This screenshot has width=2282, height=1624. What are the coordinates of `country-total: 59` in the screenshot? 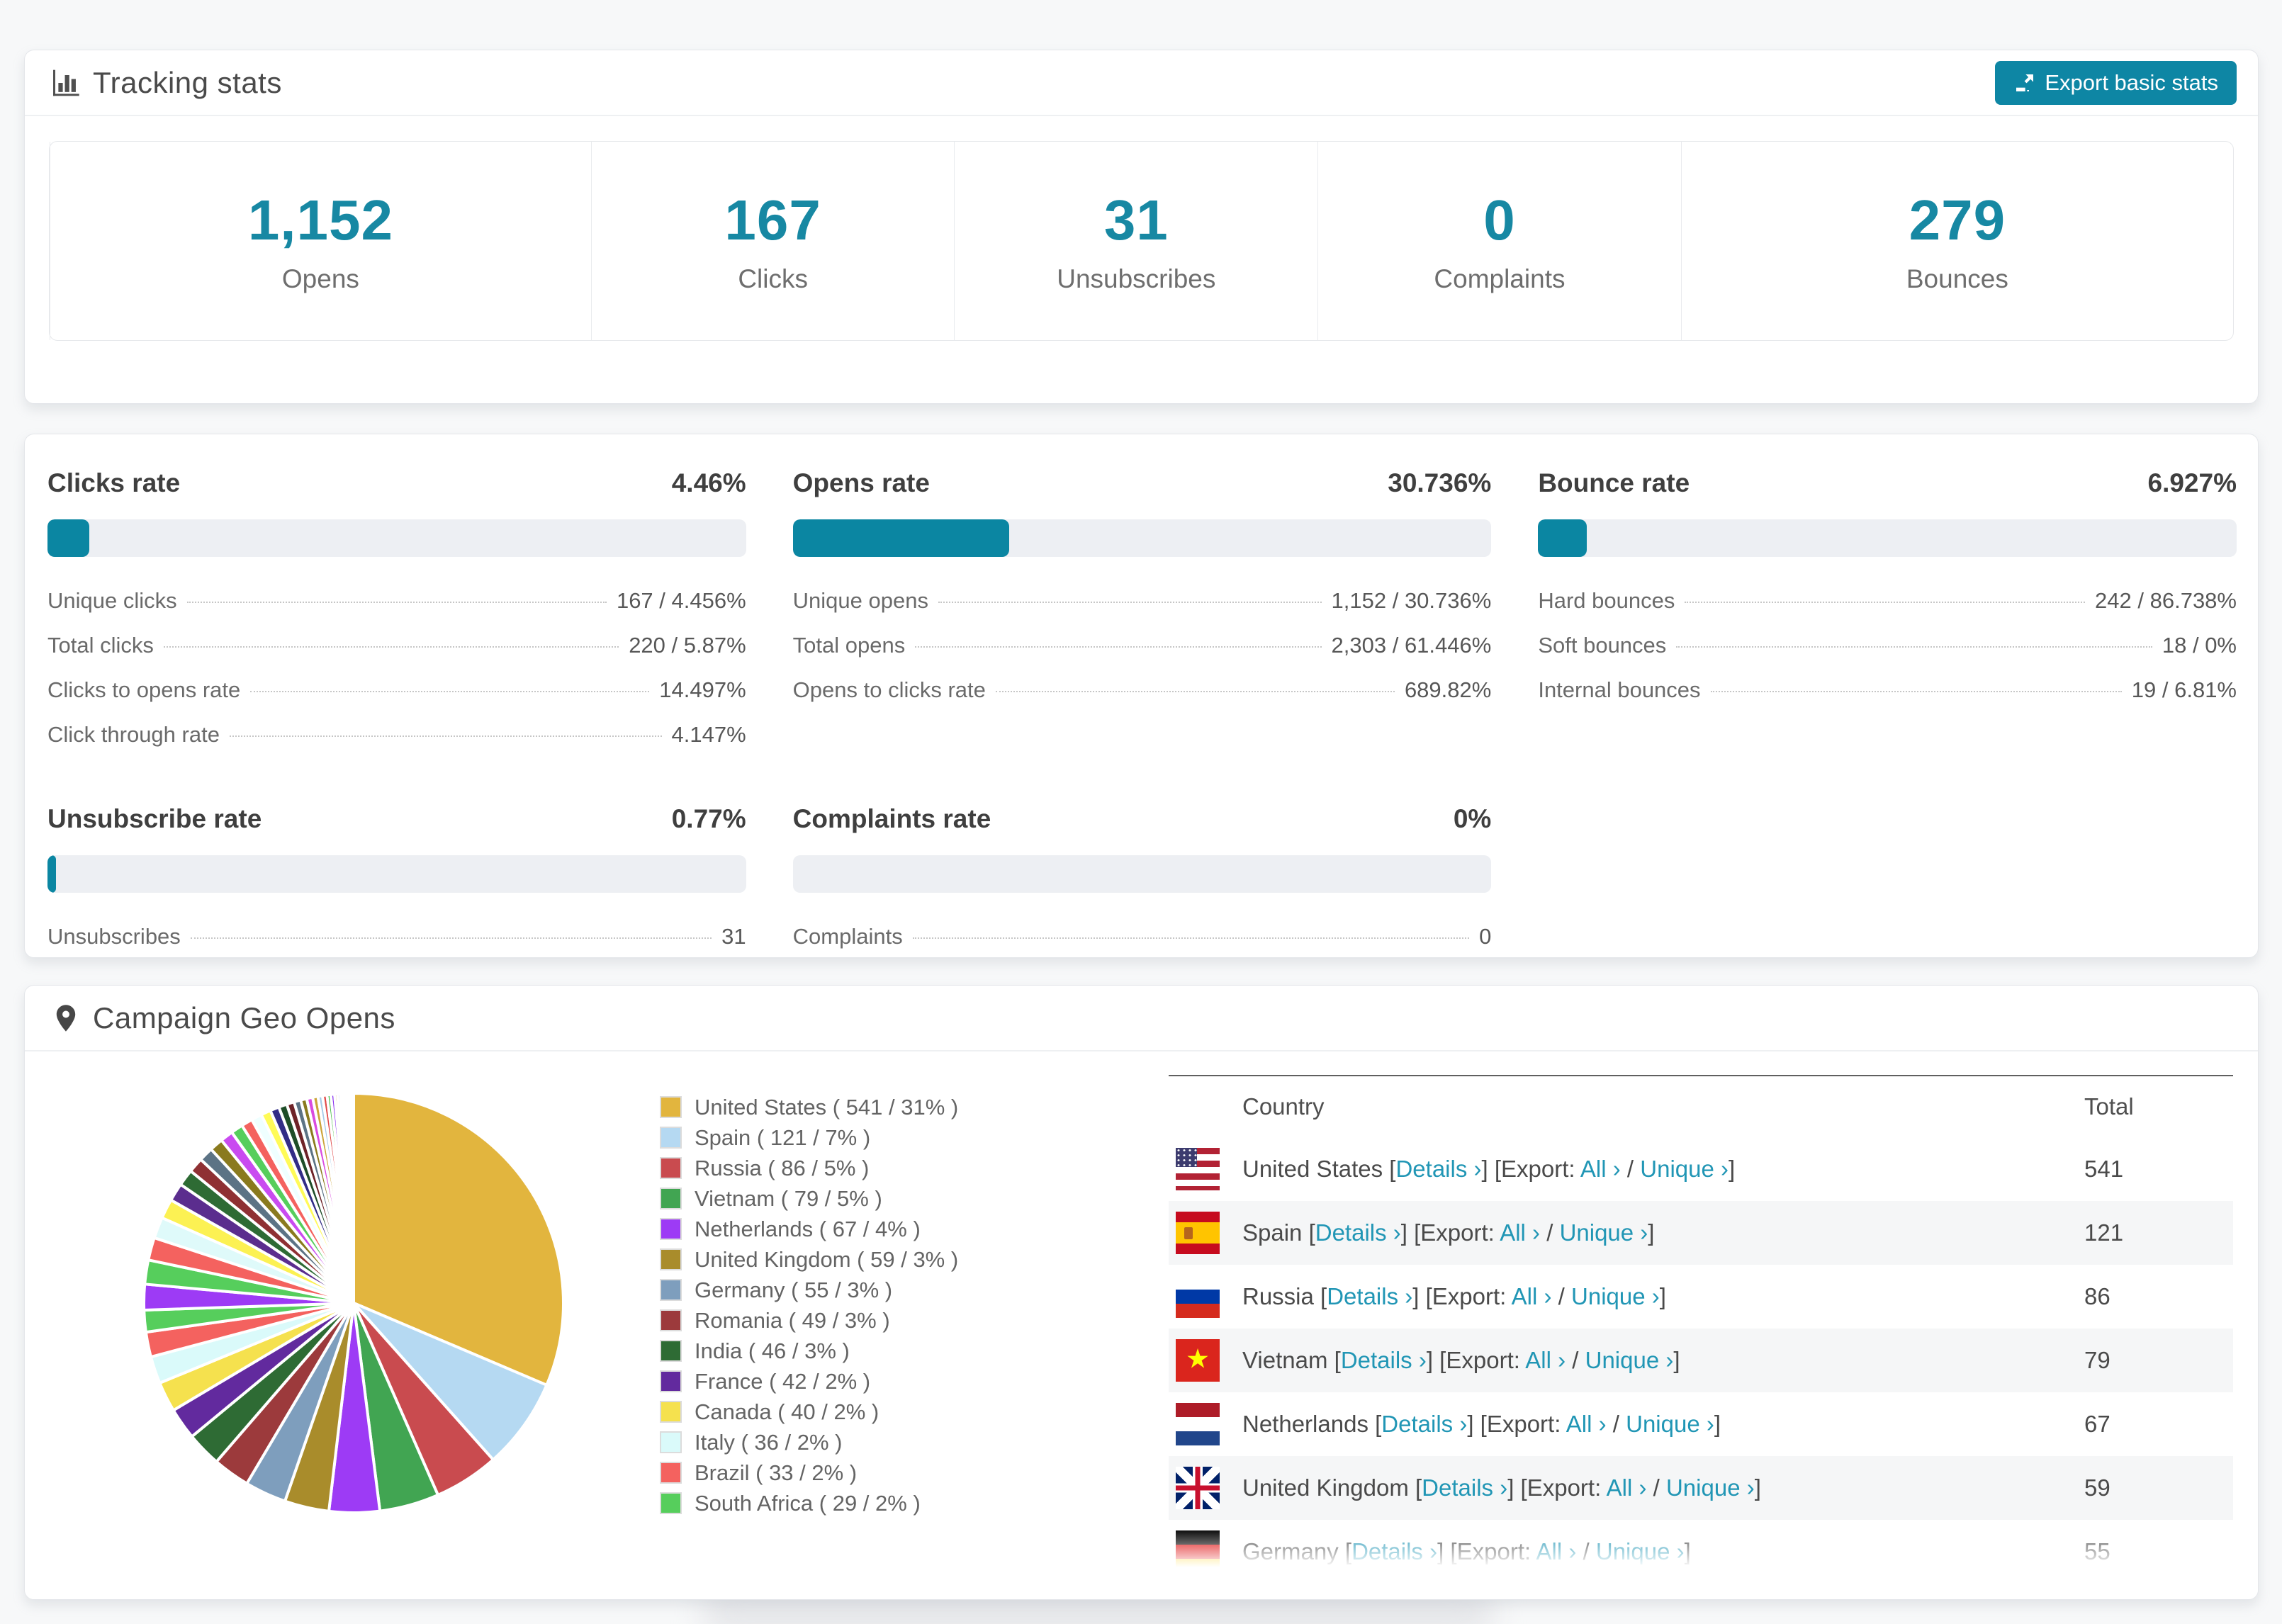 It's located at (2097, 1488).